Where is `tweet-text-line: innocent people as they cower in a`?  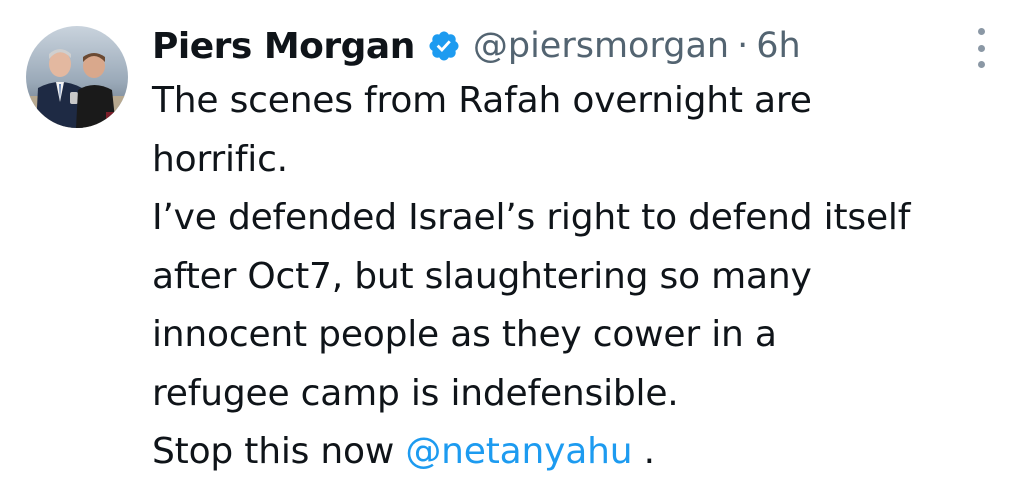 tweet-text-line: innocent people as they cower in a is located at coordinates (464, 334).